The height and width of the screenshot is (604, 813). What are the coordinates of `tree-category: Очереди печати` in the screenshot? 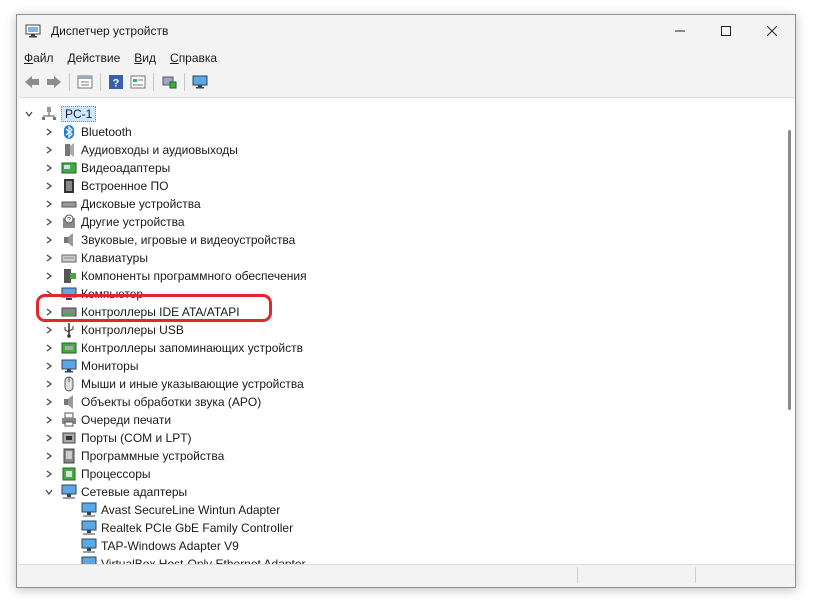 It's located at (107, 420).